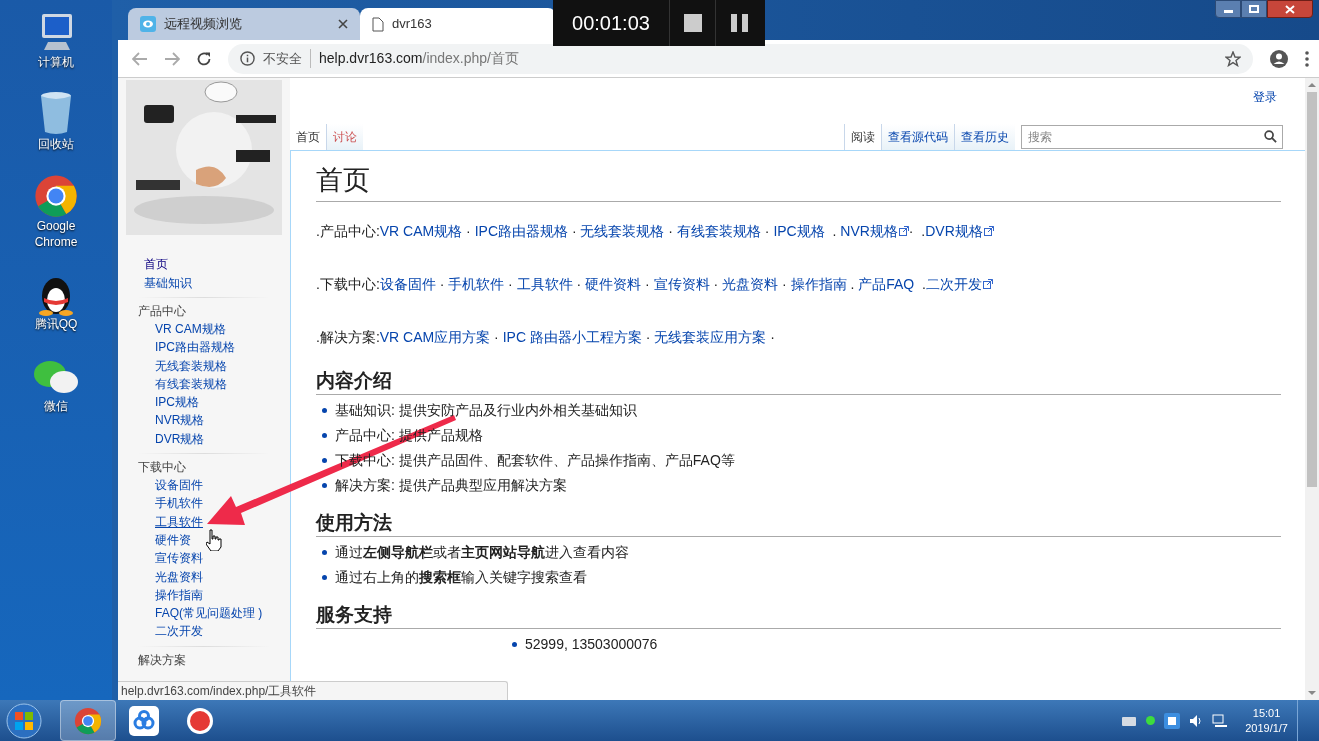 The height and width of the screenshot is (741, 1319). Describe the element at coordinates (179, 521) in the screenshot. I see `sidebar-link: 工具软件` at that location.